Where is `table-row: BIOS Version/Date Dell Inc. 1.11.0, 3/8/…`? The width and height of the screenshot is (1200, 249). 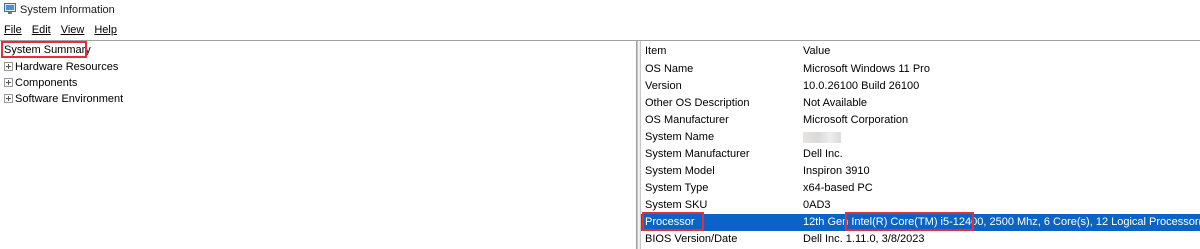
table-row: BIOS Version/Date Dell Inc. 1.11.0, 3/8/… is located at coordinates (920, 239).